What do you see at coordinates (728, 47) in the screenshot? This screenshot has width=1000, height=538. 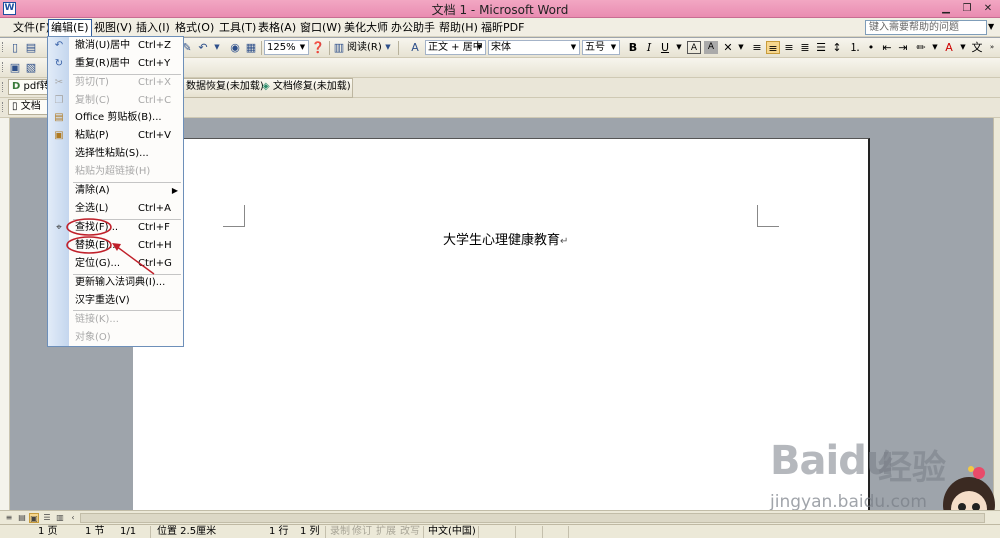 I see `char-scale-icon: ✕` at bounding box center [728, 47].